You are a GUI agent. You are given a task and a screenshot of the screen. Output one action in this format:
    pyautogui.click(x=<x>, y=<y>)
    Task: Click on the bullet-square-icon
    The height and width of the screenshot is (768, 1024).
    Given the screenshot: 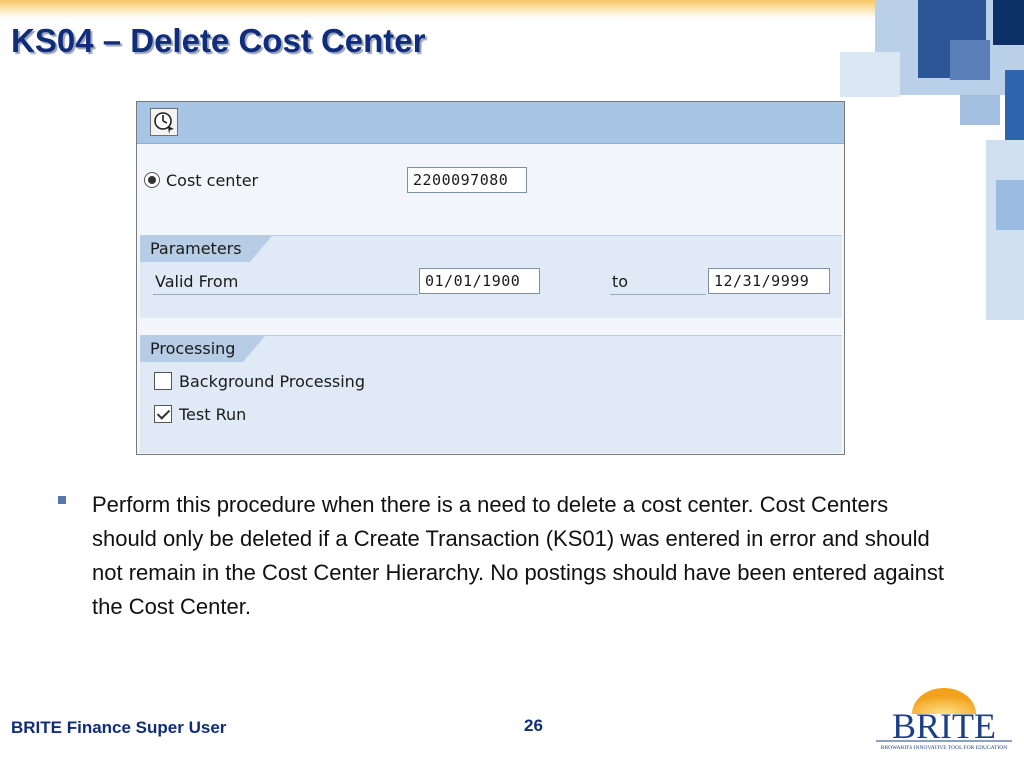 What is the action you would take?
    pyautogui.click(x=62, y=500)
    